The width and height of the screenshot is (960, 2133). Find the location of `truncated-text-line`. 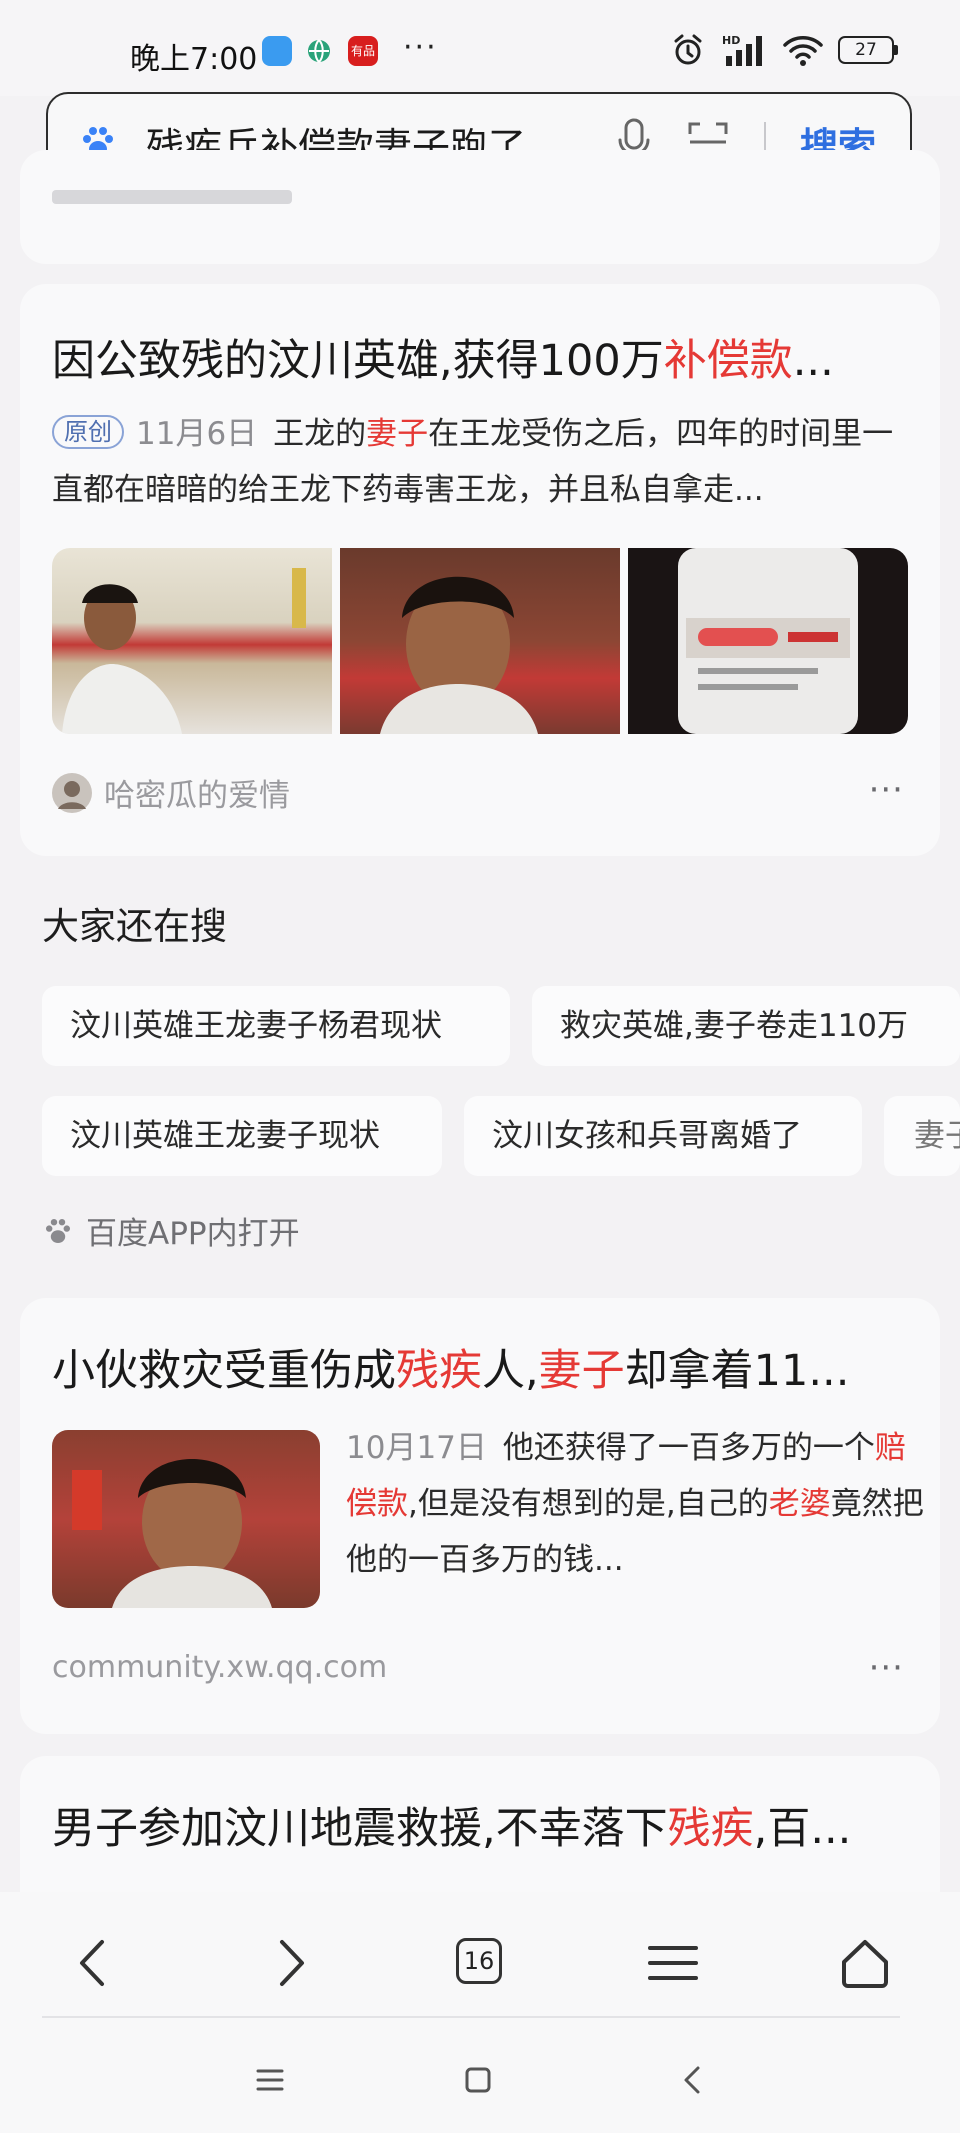

truncated-text-line is located at coordinates (172, 197).